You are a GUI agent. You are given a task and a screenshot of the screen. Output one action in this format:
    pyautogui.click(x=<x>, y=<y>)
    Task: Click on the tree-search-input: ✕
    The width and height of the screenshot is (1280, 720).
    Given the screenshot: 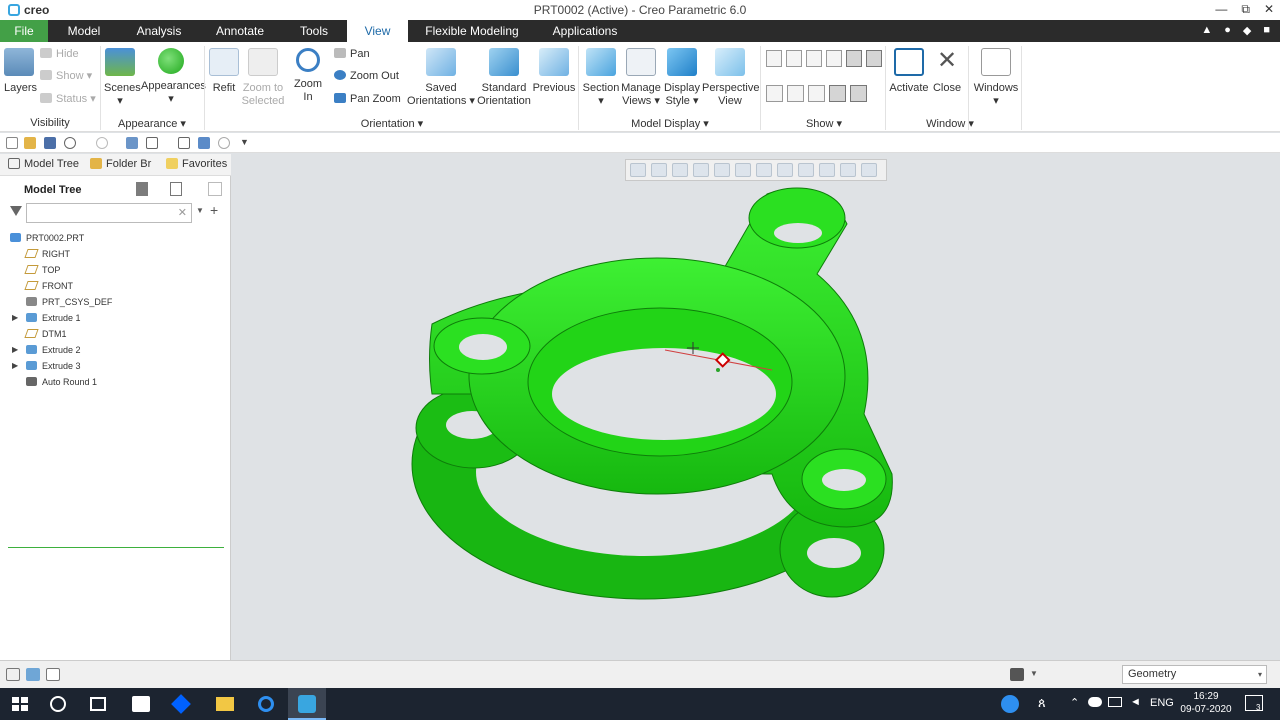 What is the action you would take?
    pyautogui.click(x=109, y=213)
    